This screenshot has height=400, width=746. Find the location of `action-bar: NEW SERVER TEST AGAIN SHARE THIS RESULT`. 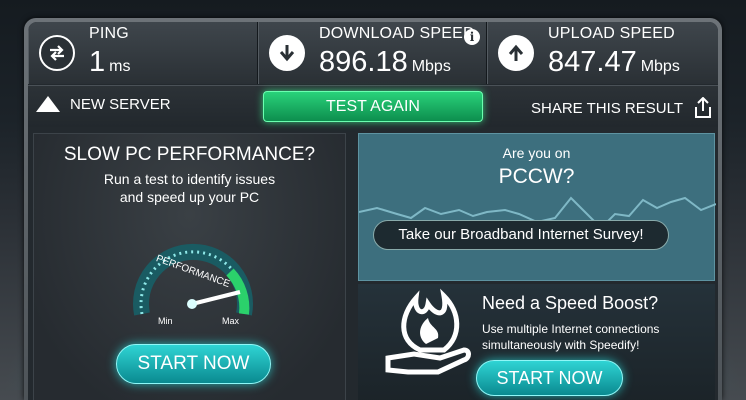

action-bar: NEW SERVER TEST AGAIN SHARE THIS RESULT is located at coordinates (373, 106).